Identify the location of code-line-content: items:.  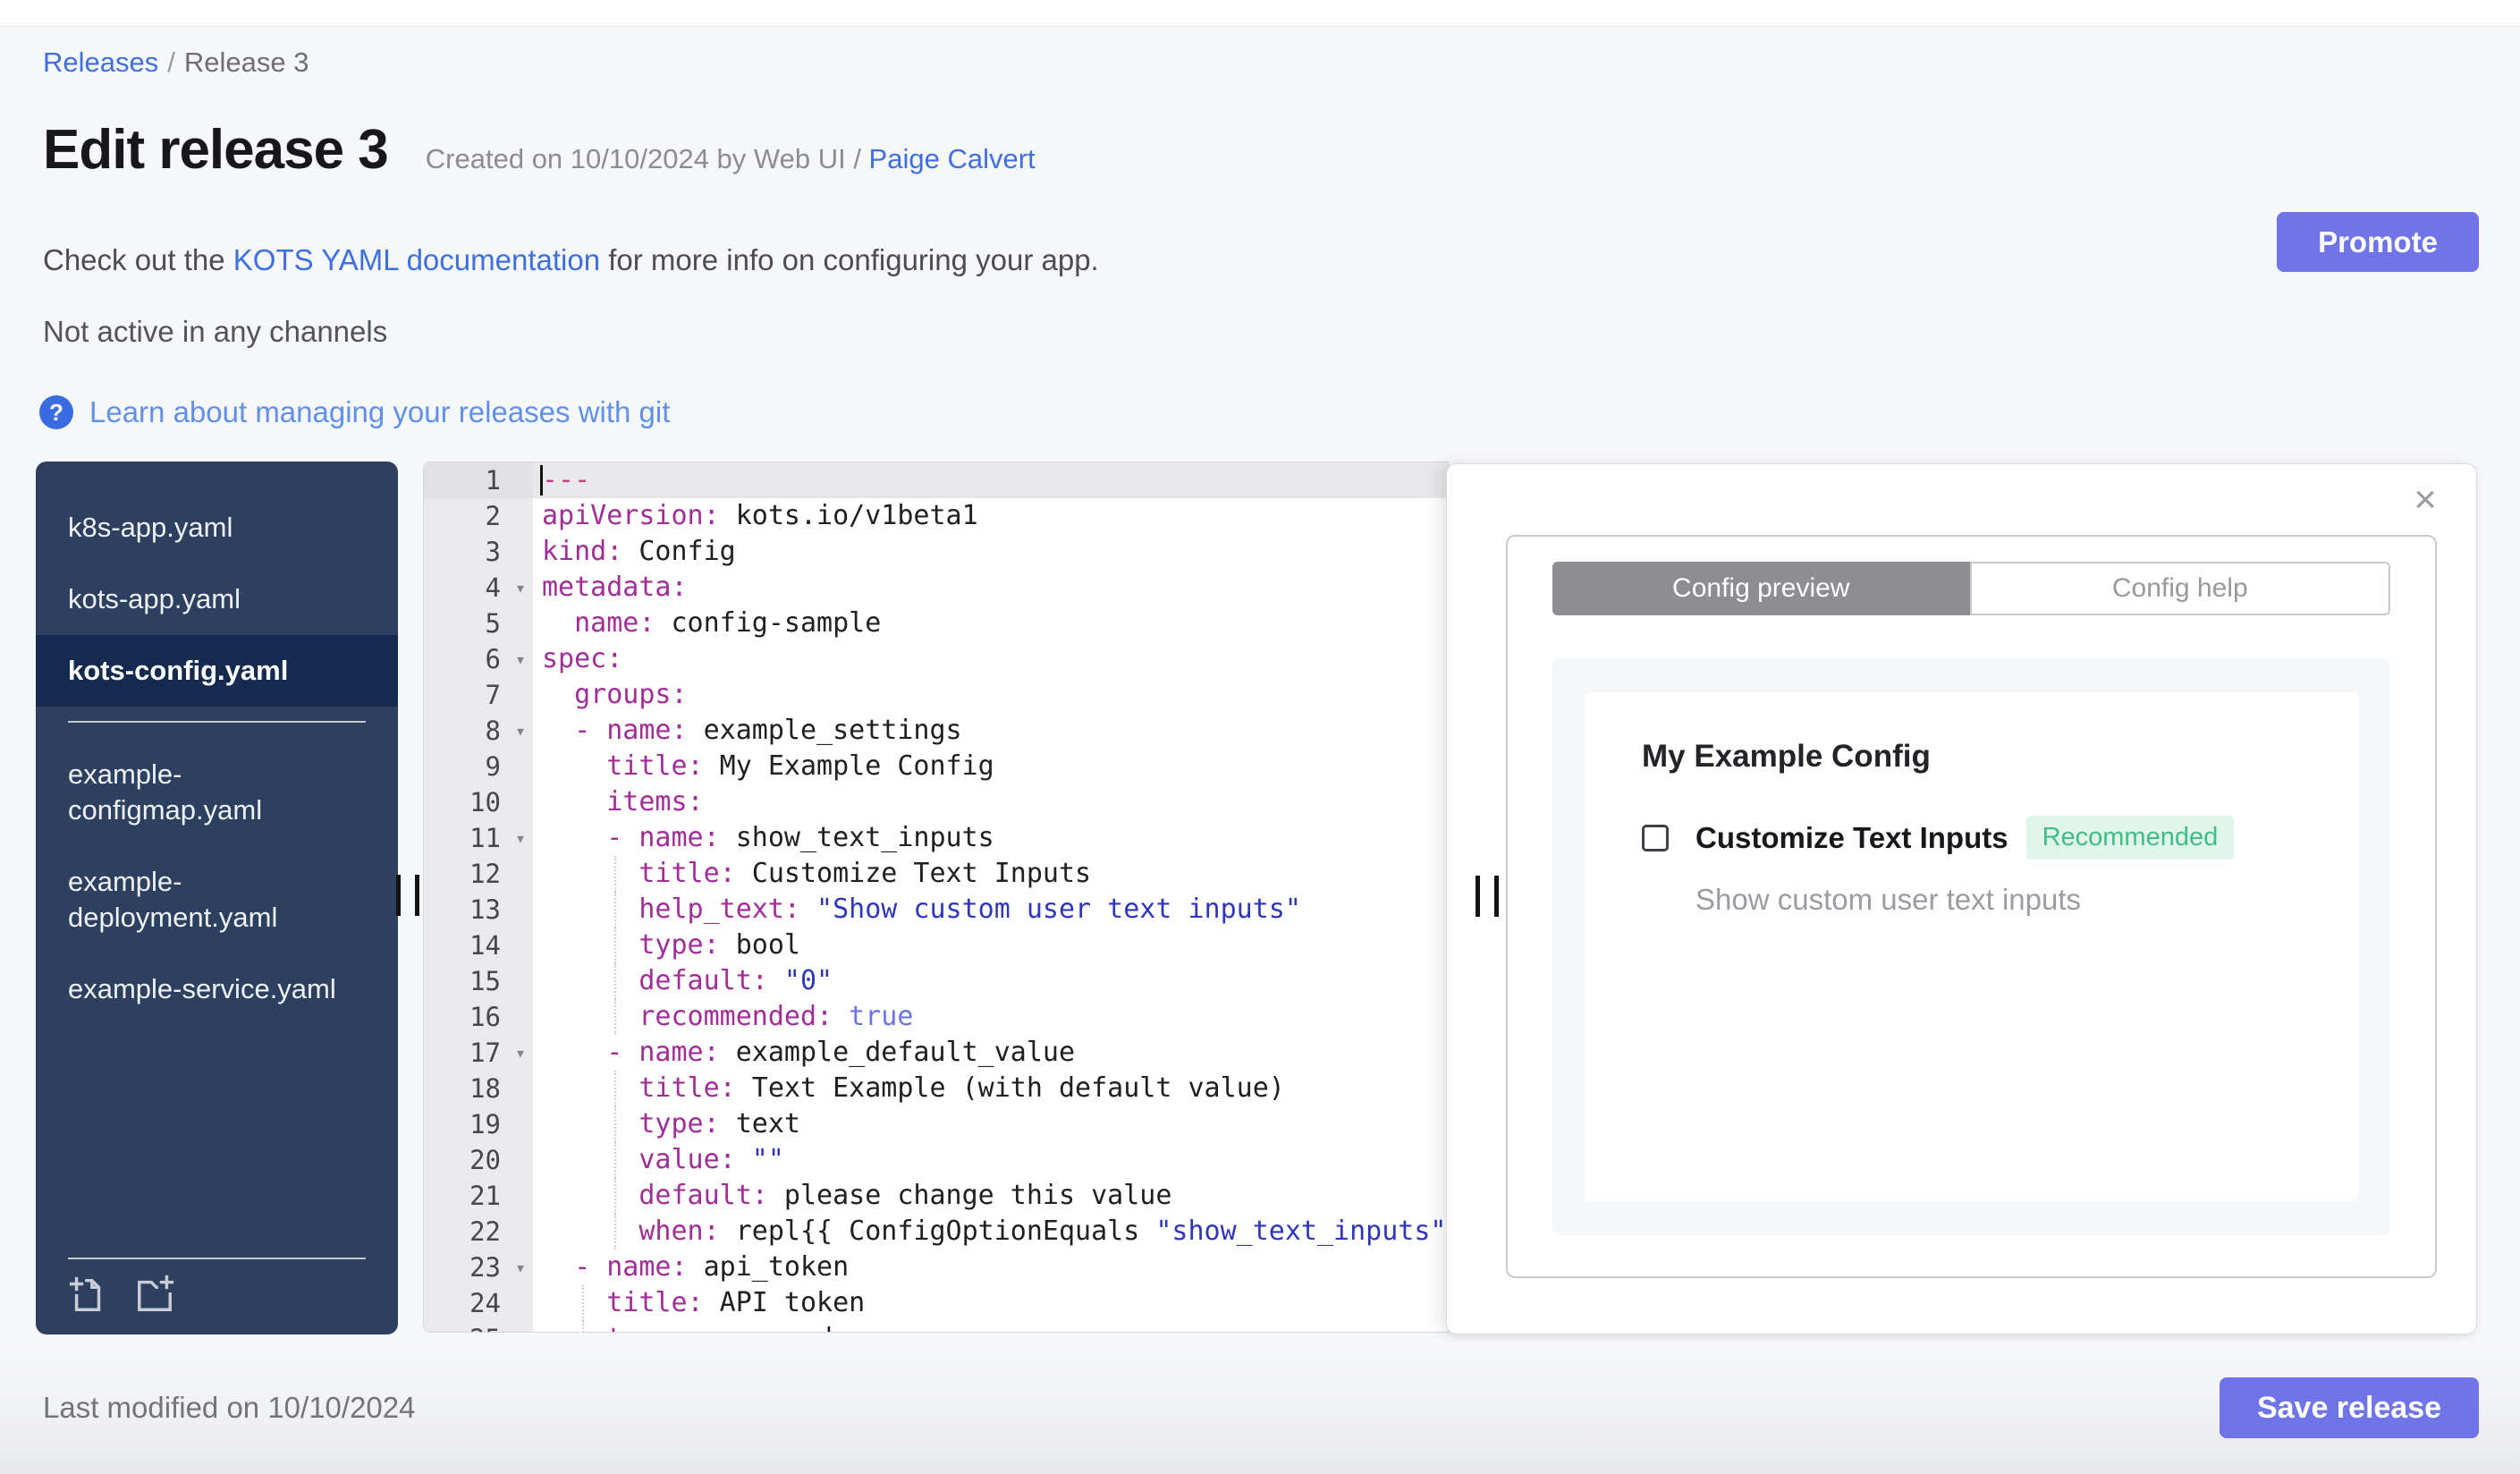
(990, 802).